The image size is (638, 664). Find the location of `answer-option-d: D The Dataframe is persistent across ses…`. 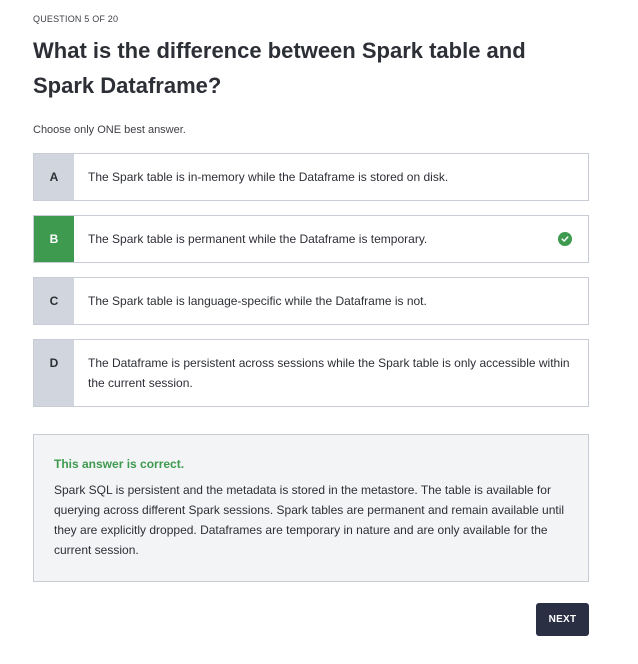

answer-option-d: D The Dataframe is persistent across ses… is located at coordinates (311, 373).